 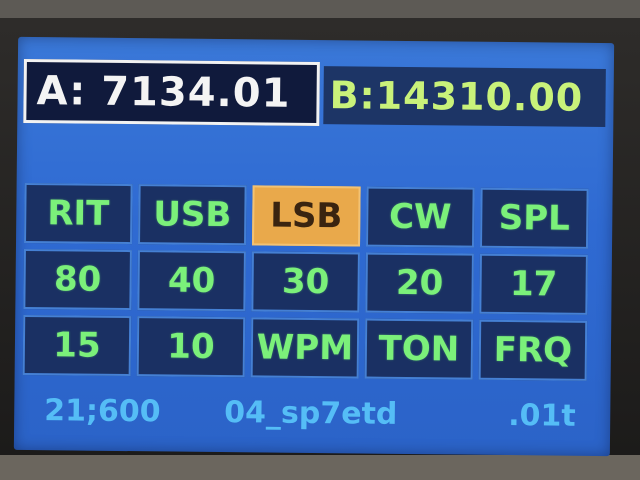 What do you see at coordinates (191, 347) in the screenshot?
I see `band-10-button: 10` at bounding box center [191, 347].